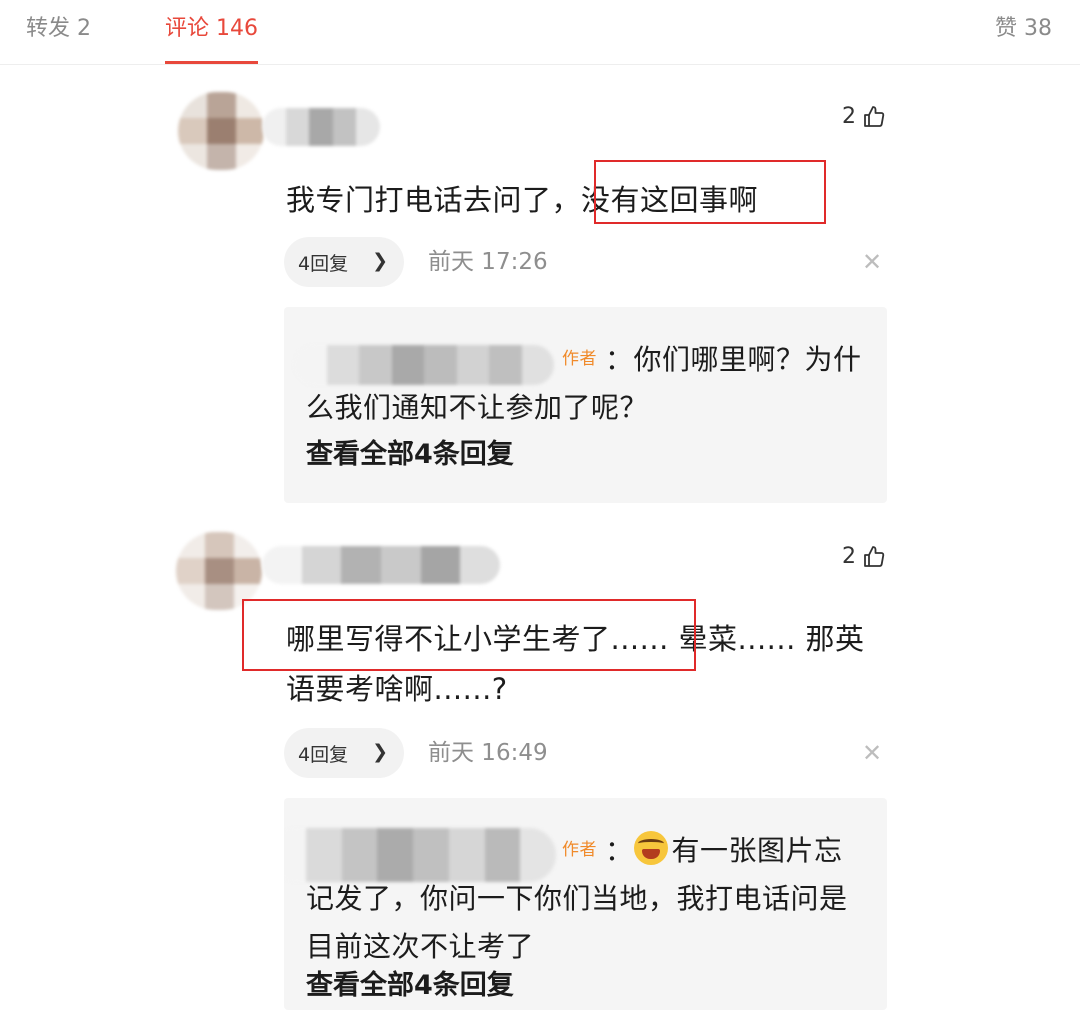 The image size is (1080, 1010). Describe the element at coordinates (586, 898) in the screenshot. I see `reply-text-block: 作者：有一张图片忘记发了，你问一下你们当地，我打电话问是目前这次不让考了` at that location.